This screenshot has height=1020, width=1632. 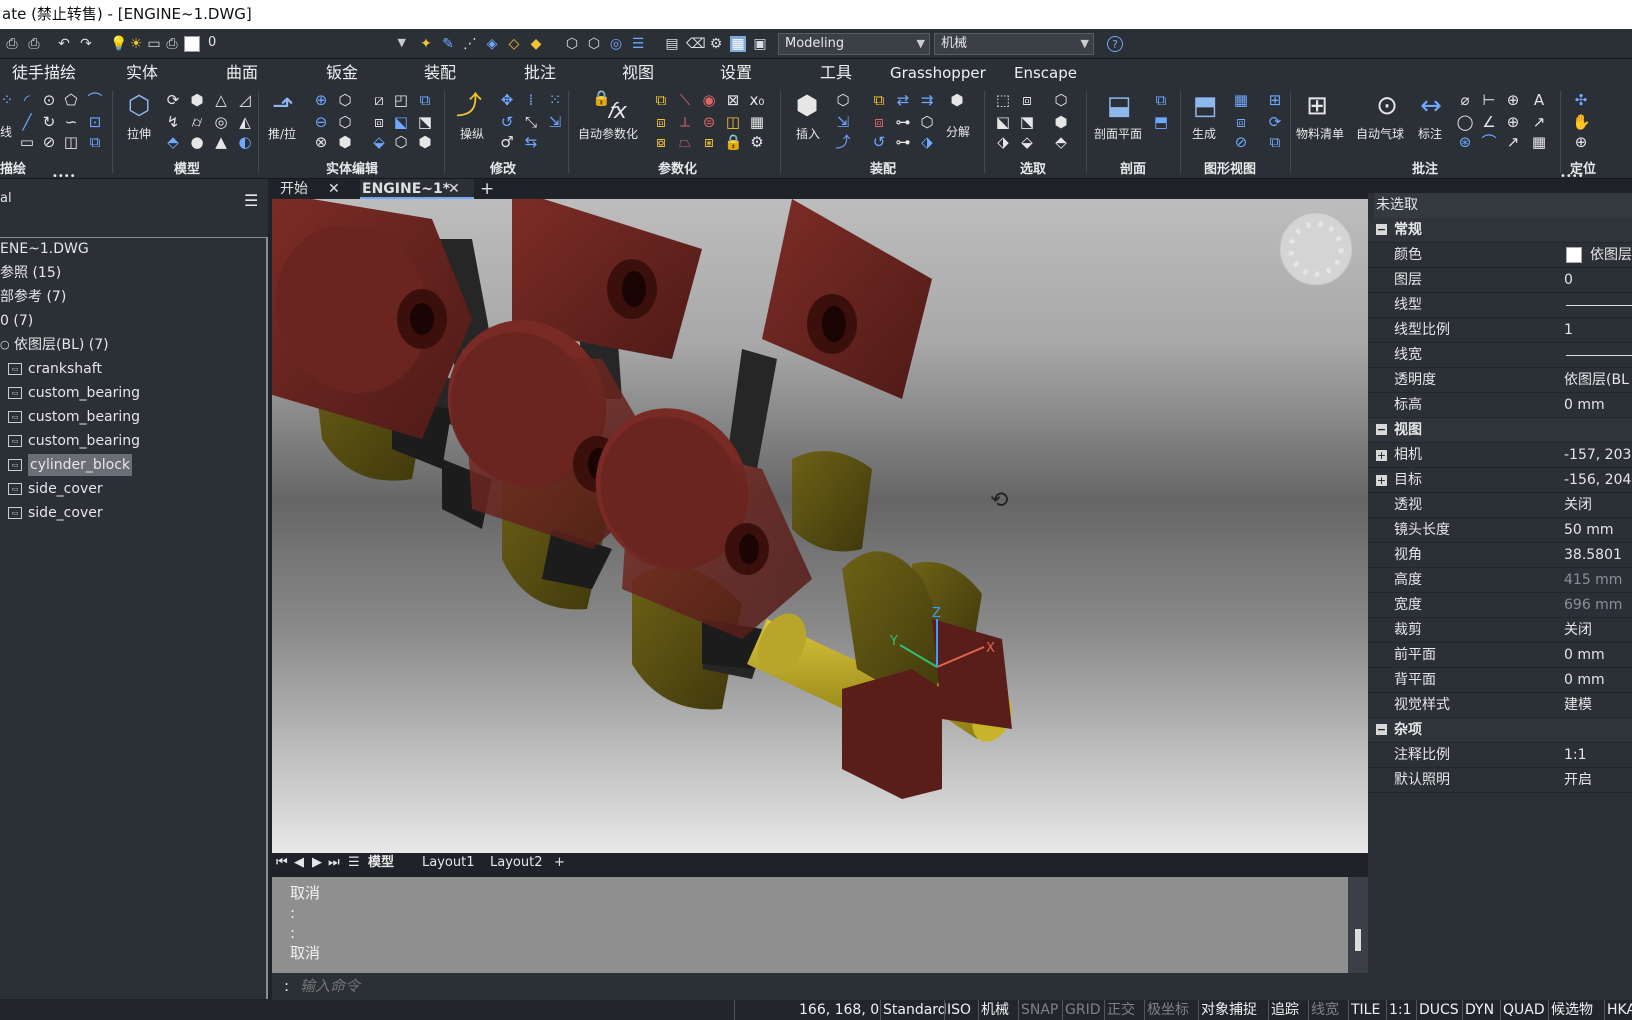 I want to click on ellipse-icon: ⊘, so click(x=49, y=142).